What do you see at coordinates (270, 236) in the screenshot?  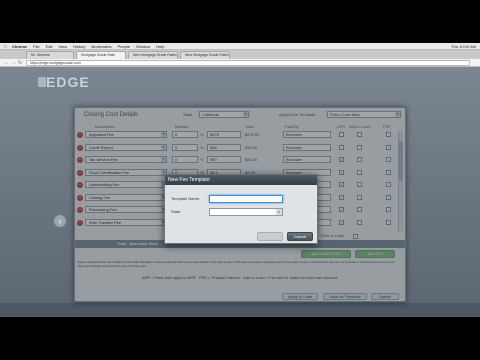 I see `dialog-save-button: Save` at bounding box center [270, 236].